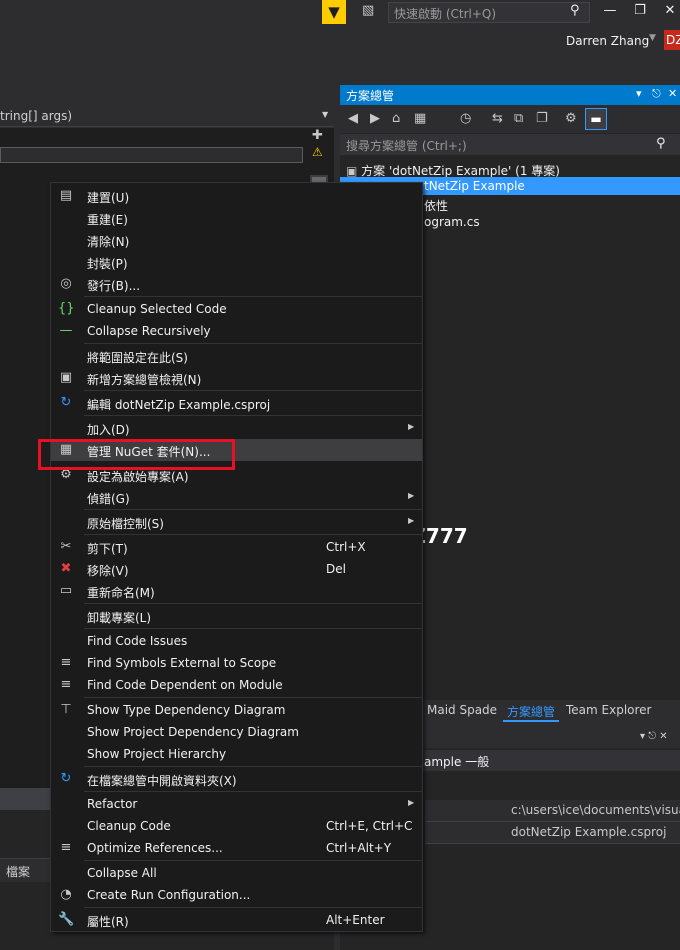 Image resolution: width=680 pixels, height=950 pixels. Describe the element at coordinates (236, 804) in the screenshot. I see `menu-item-refactor: Refactor ▶` at that location.